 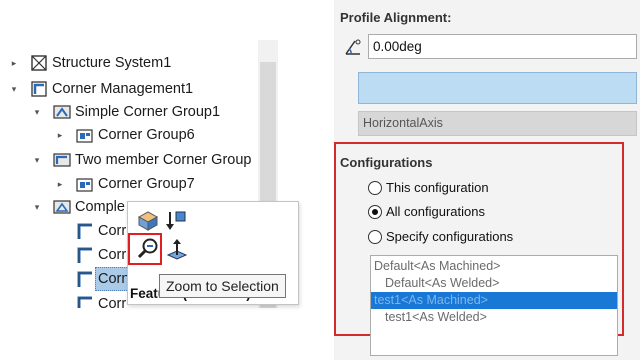 I want to click on radio-label: All configurations, so click(x=435, y=211).